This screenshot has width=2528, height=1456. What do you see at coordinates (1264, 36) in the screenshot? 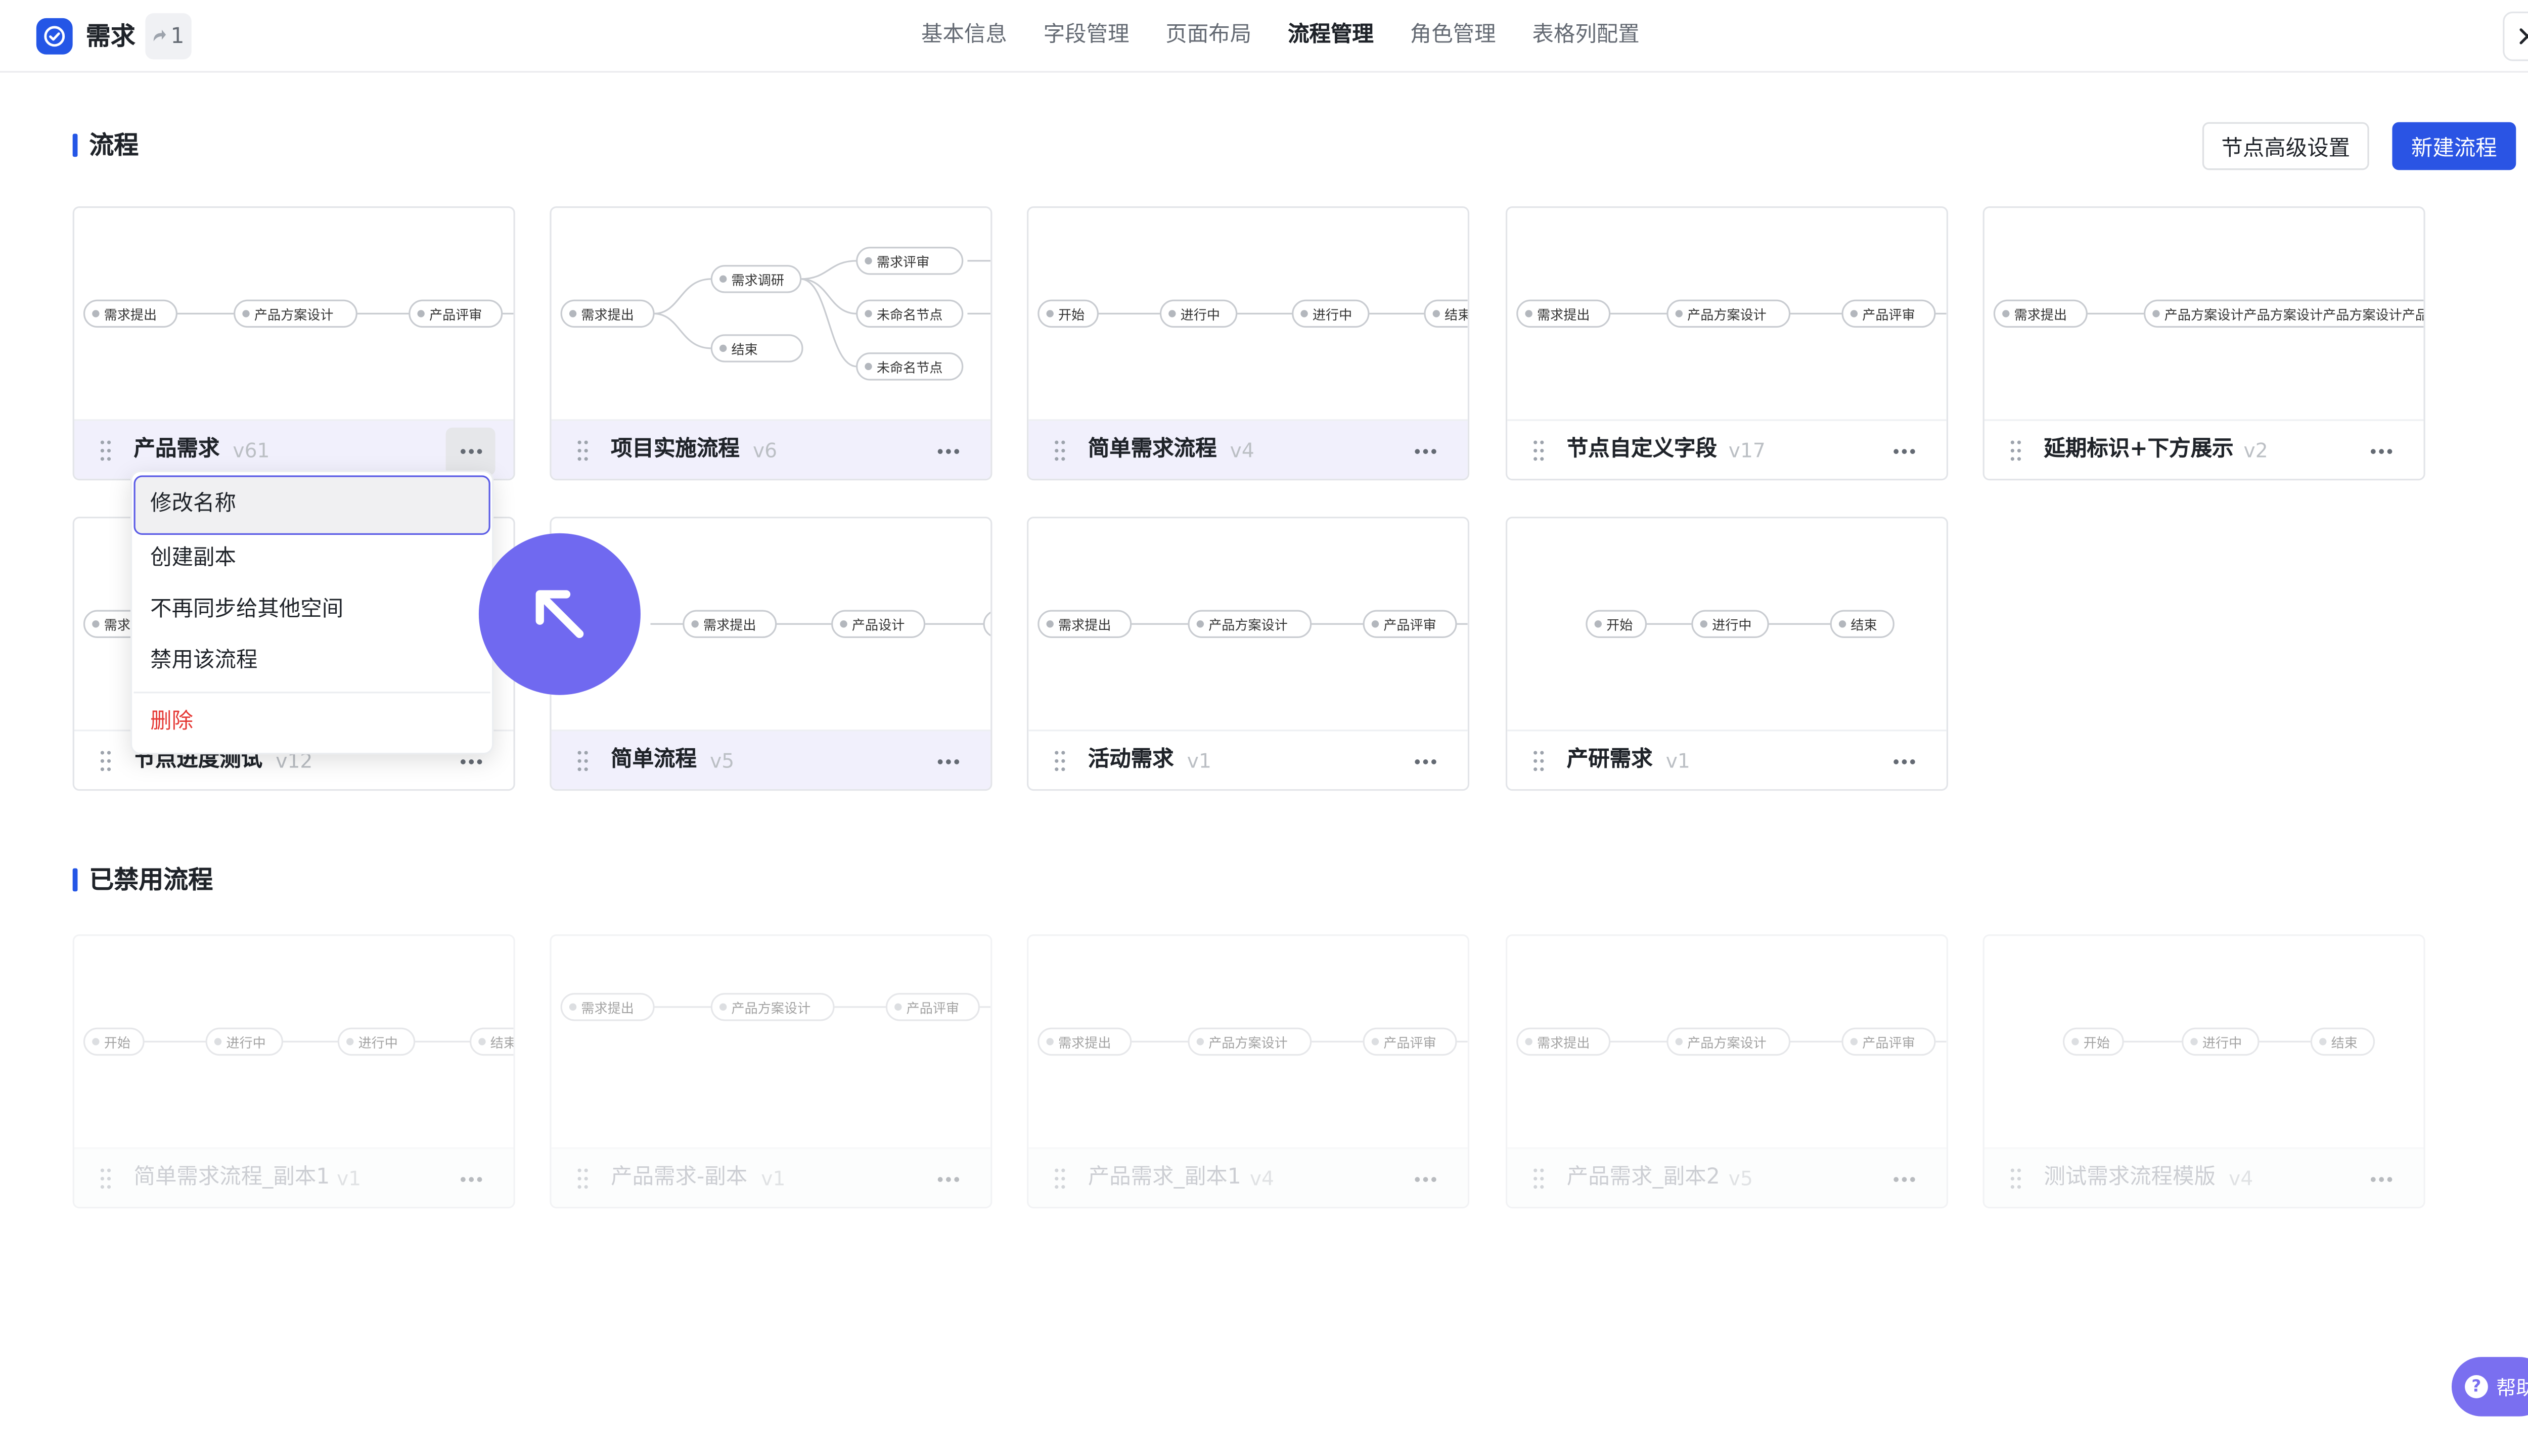
I see `top-bar: 需求 1 基本信息 字段管理 页面布局 流程管理 角色管理 表格列配置` at bounding box center [1264, 36].